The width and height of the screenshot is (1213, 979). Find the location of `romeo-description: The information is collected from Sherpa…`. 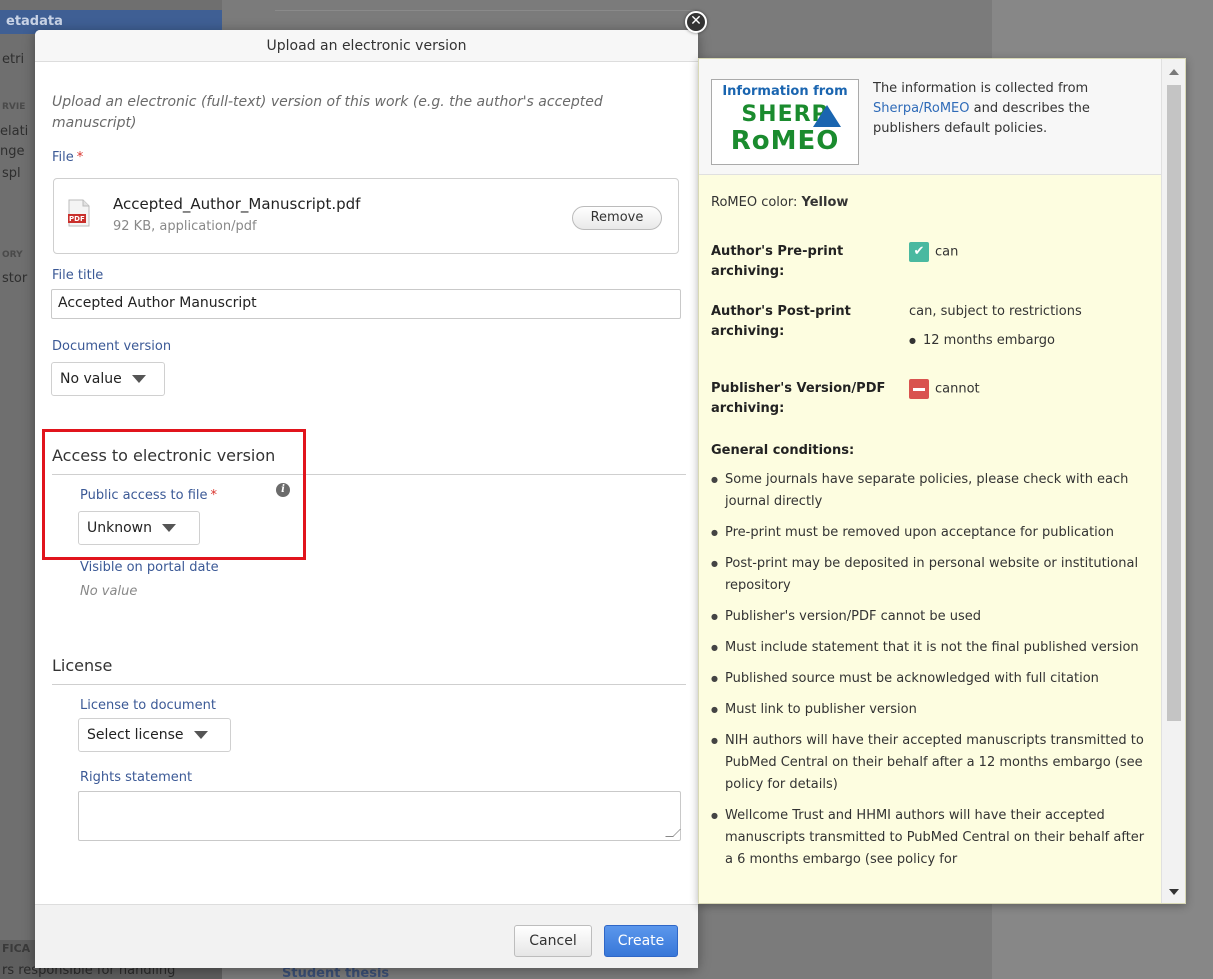

romeo-description: The information is collected from Sherpa… is located at coordinates (1008, 109).